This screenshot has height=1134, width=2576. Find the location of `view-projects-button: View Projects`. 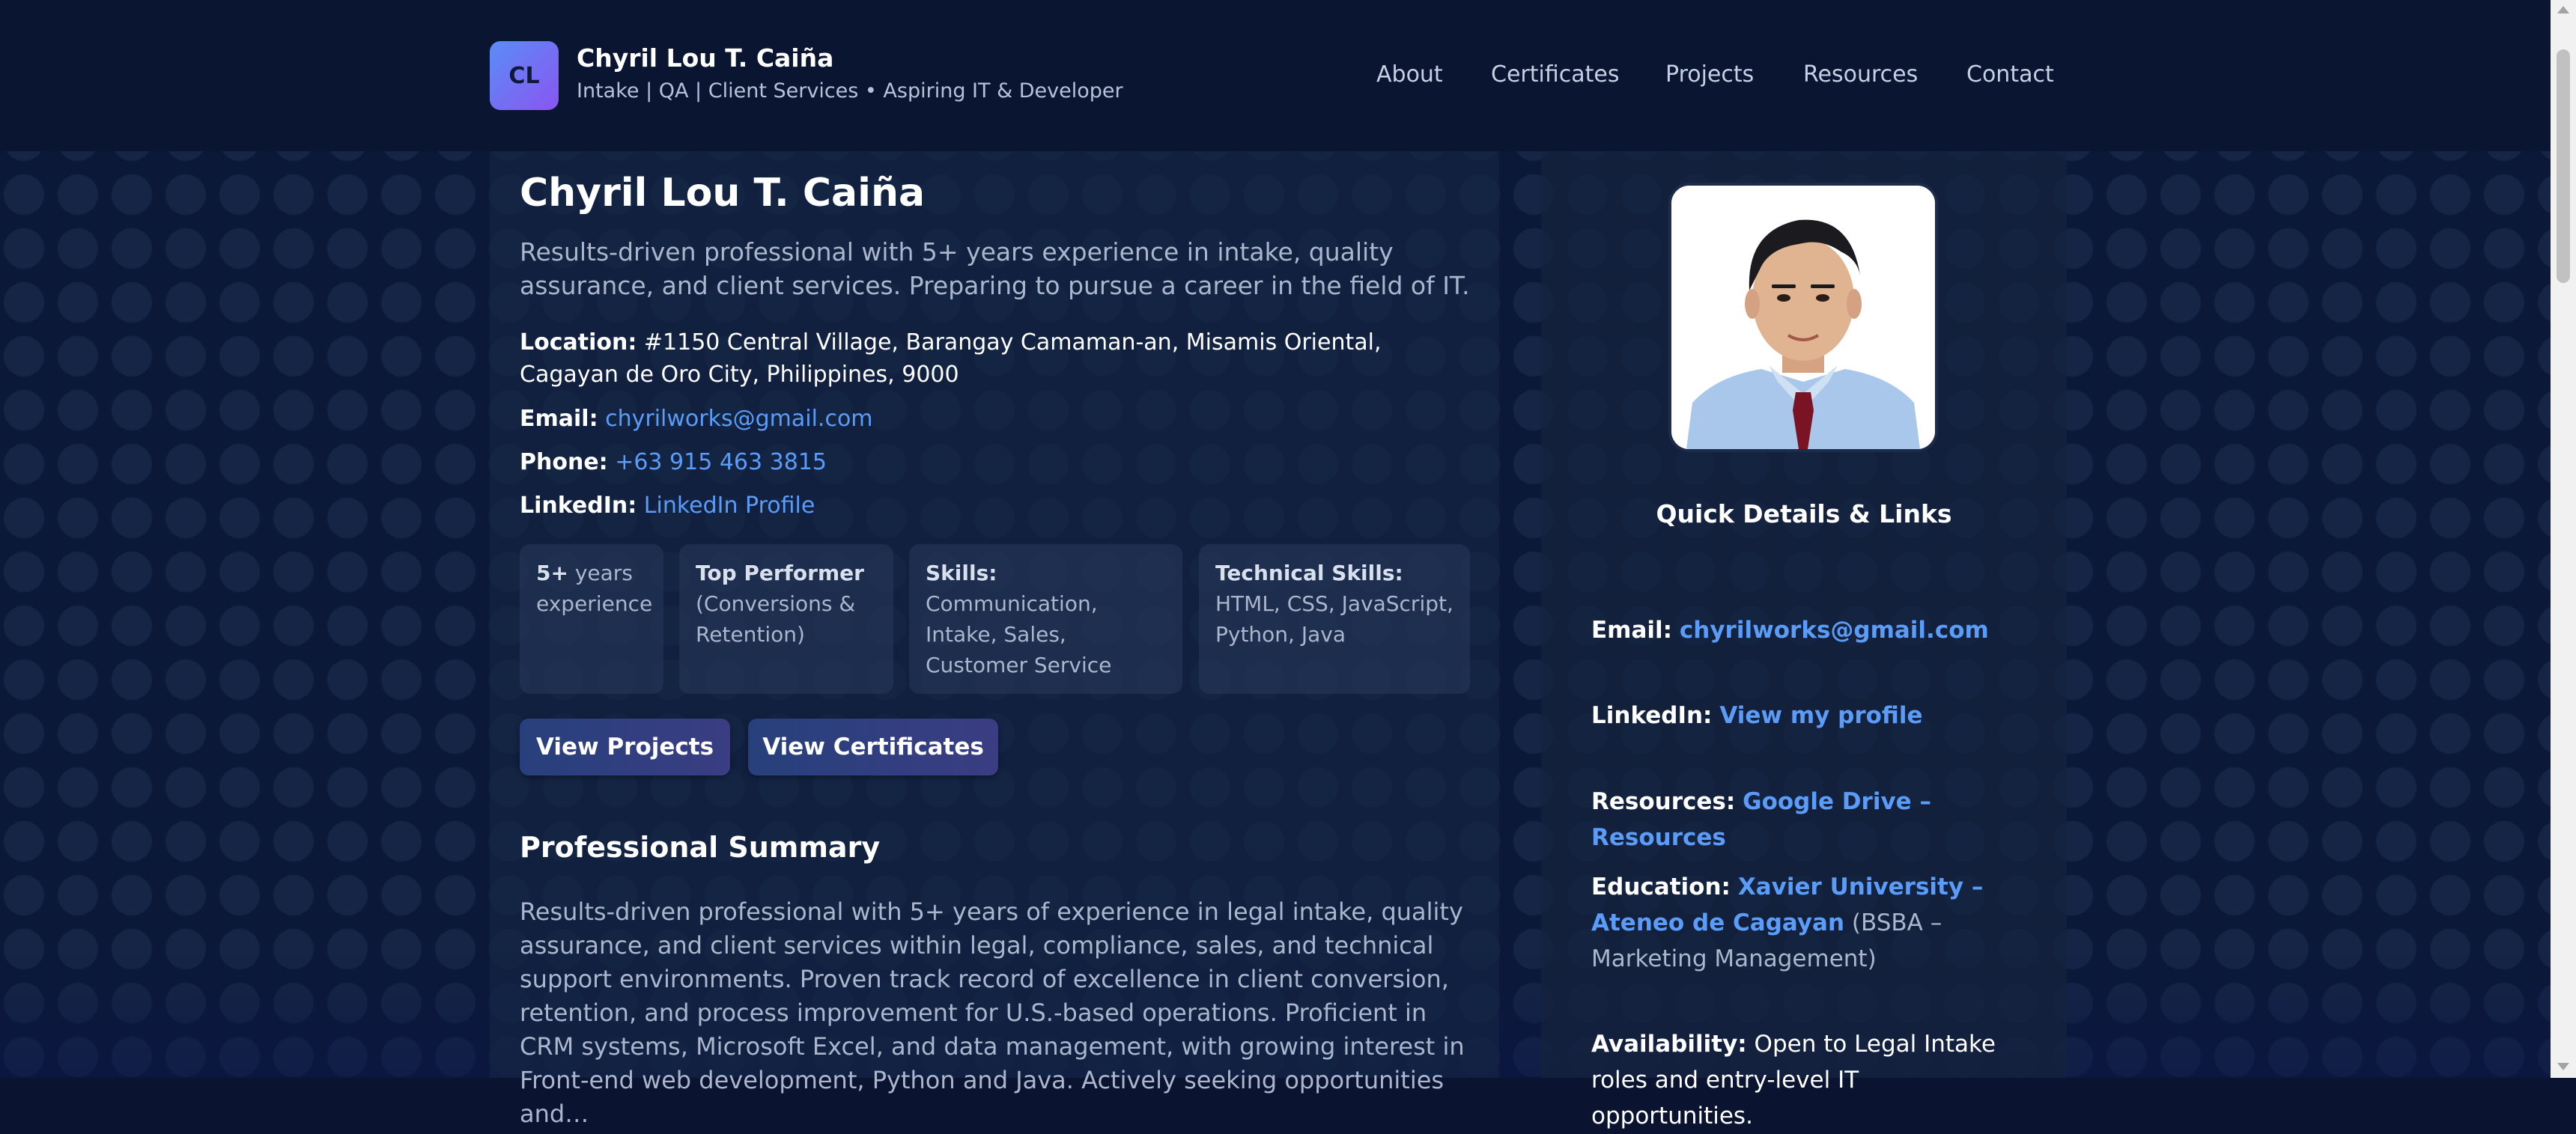

view-projects-button: View Projects is located at coordinates (625, 747).